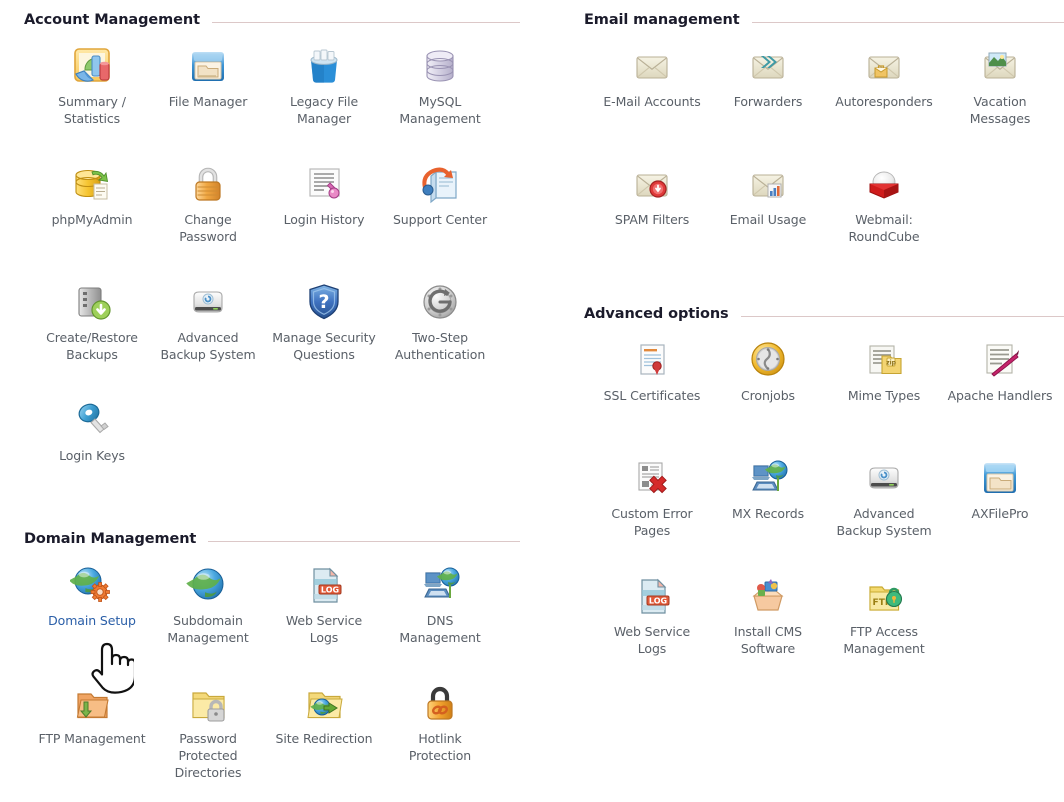 Image resolution: width=1064 pixels, height=802 pixels. I want to click on panel-item-install-cms: Install CMS Software, so click(768, 614).